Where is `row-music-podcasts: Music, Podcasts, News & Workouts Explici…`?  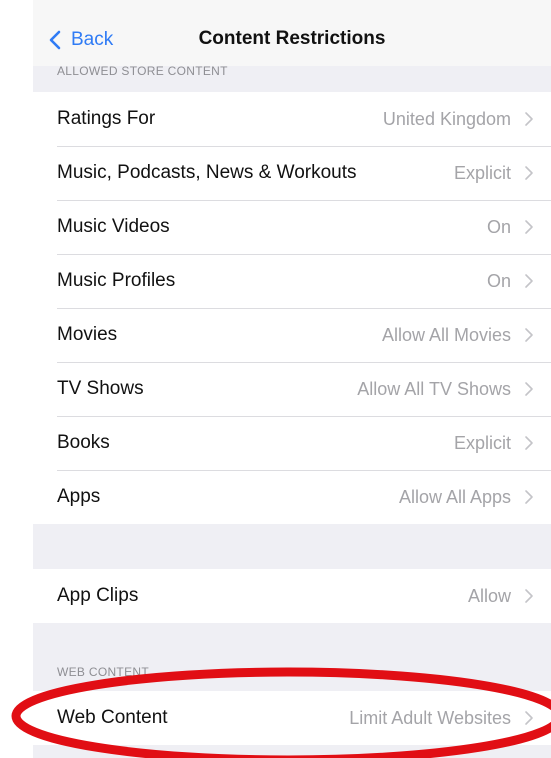 row-music-podcasts: Music, Podcasts, News & Workouts Explici… is located at coordinates (292, 173).